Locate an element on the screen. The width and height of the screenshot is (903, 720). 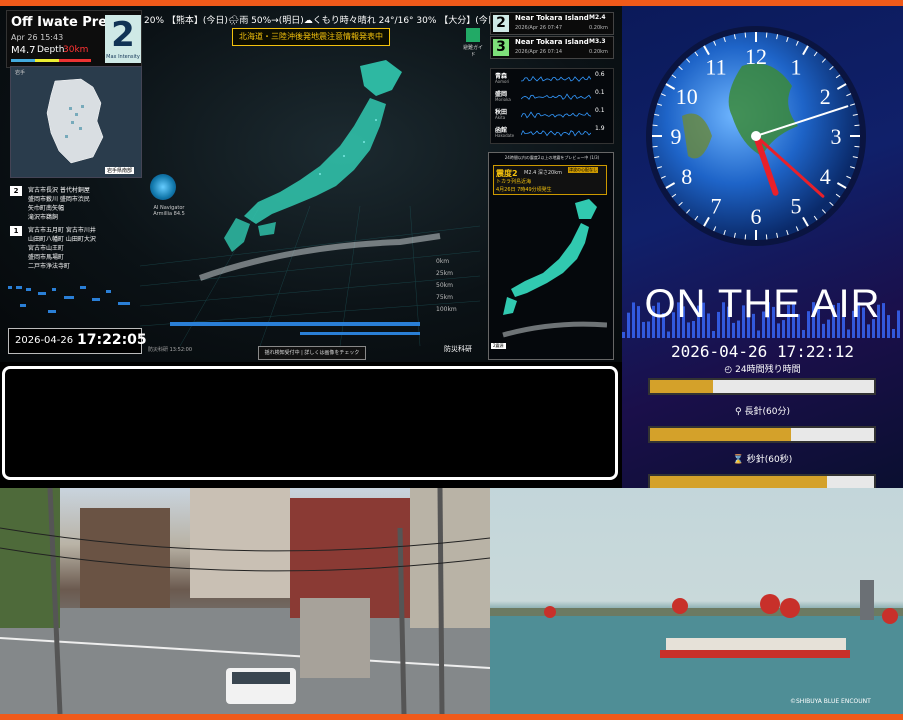
progress-label: ⌛ 秒針(60秒) is located at coordinates (762, 458).